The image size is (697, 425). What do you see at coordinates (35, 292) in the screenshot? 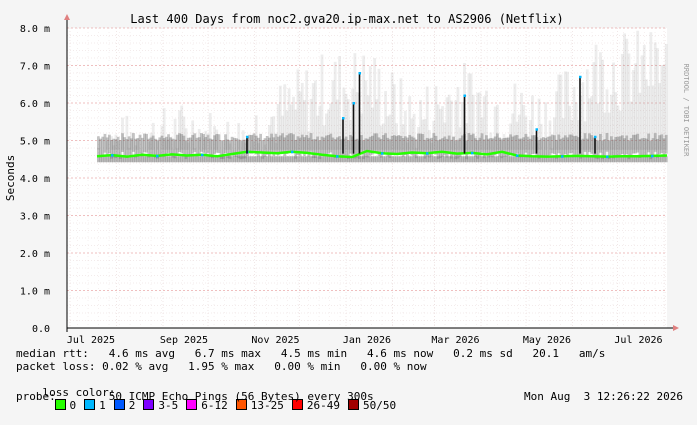
I see `y-tick-label: 1.0 m` at bounding box center [35, 292].